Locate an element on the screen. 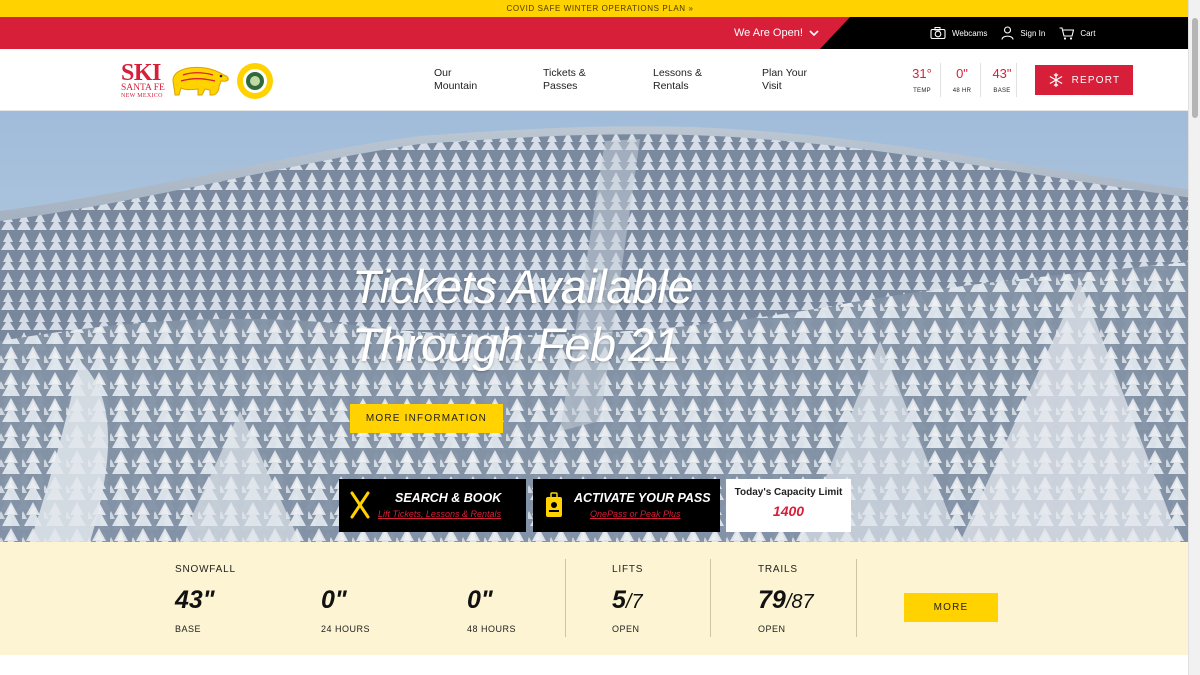 Image resolution: width=1200 pixels, height=675 pixels. skis-icon is located at coordinates (360, 505).